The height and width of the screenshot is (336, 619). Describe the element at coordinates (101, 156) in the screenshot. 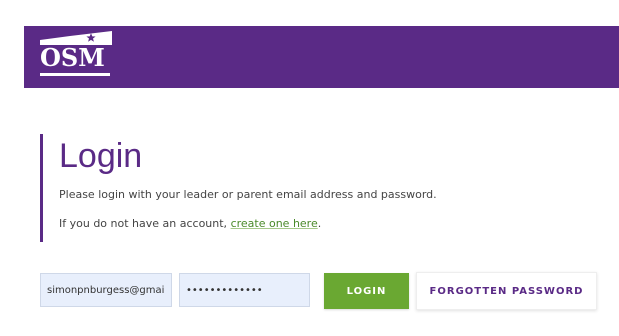

I see `page-title: Login` at that location.